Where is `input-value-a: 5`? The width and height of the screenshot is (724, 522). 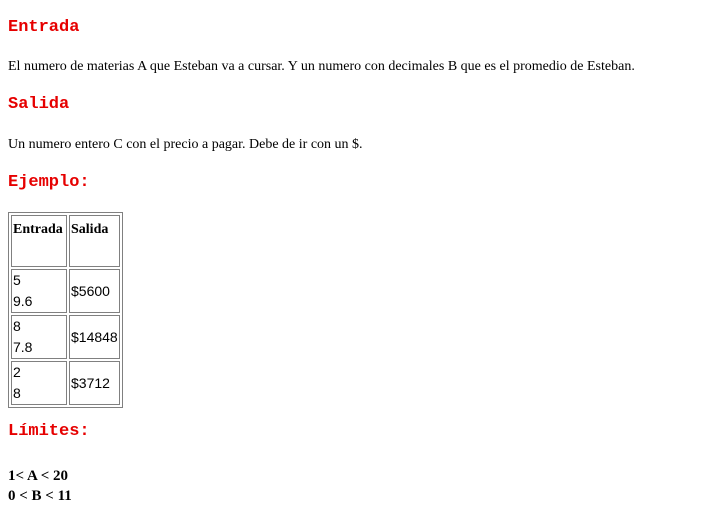 input-value-a: 5 is located at coordinates (17, 280).